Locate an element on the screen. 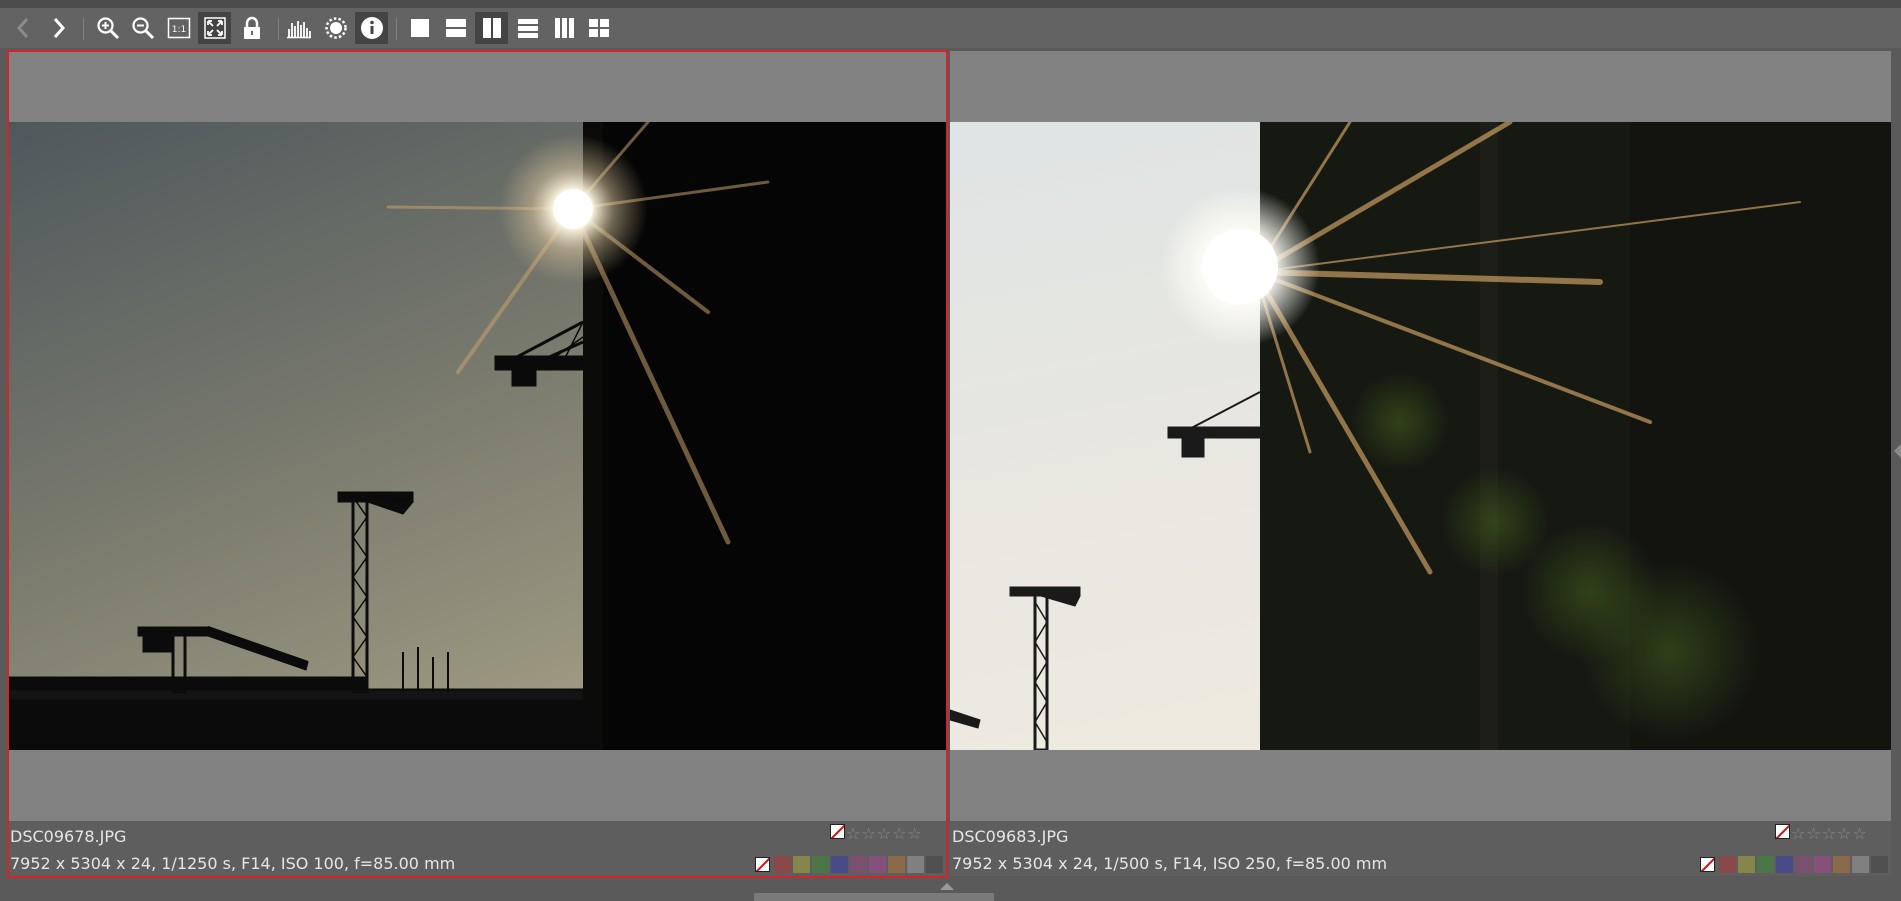 This screenshot has height=901, width=1901. lock-button is located at coordinates (251, 28).